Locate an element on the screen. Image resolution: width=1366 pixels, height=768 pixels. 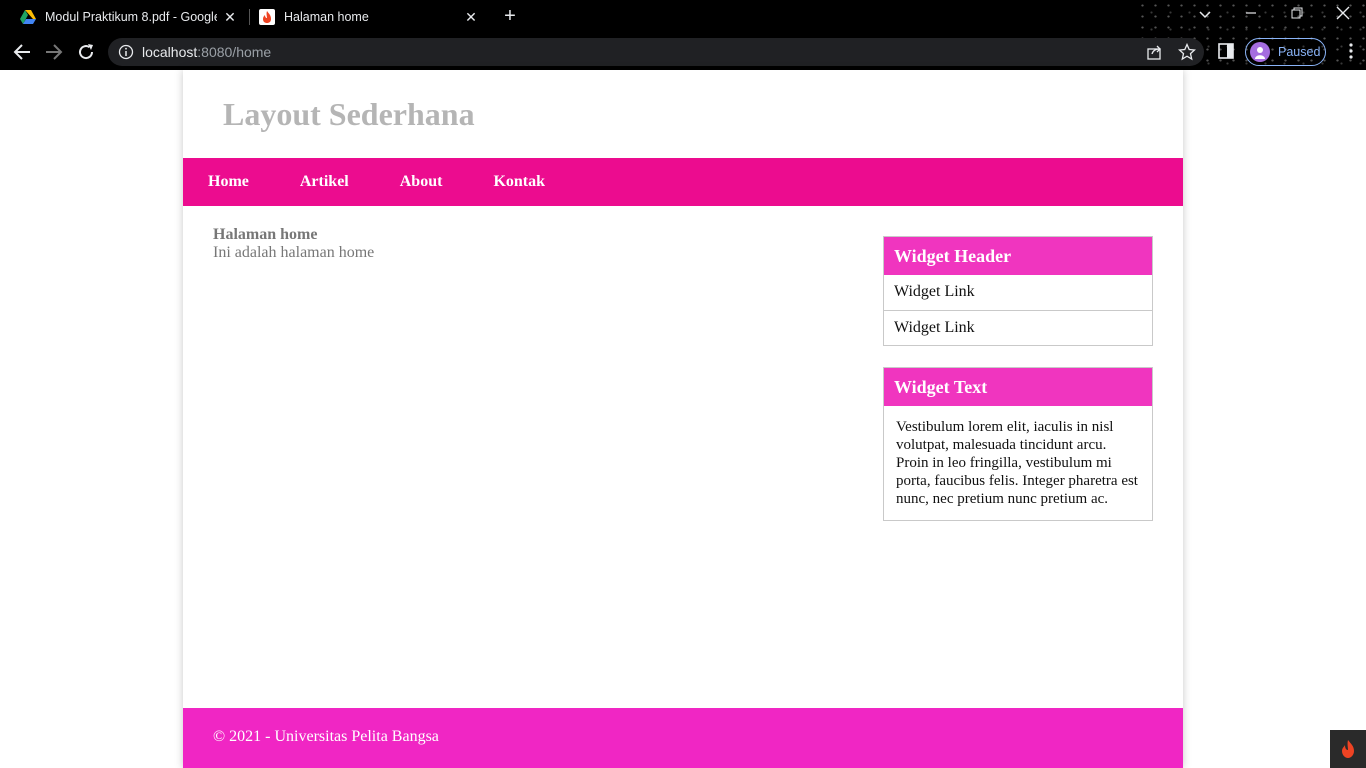
tab-separator is located at coordinates (249, 17).